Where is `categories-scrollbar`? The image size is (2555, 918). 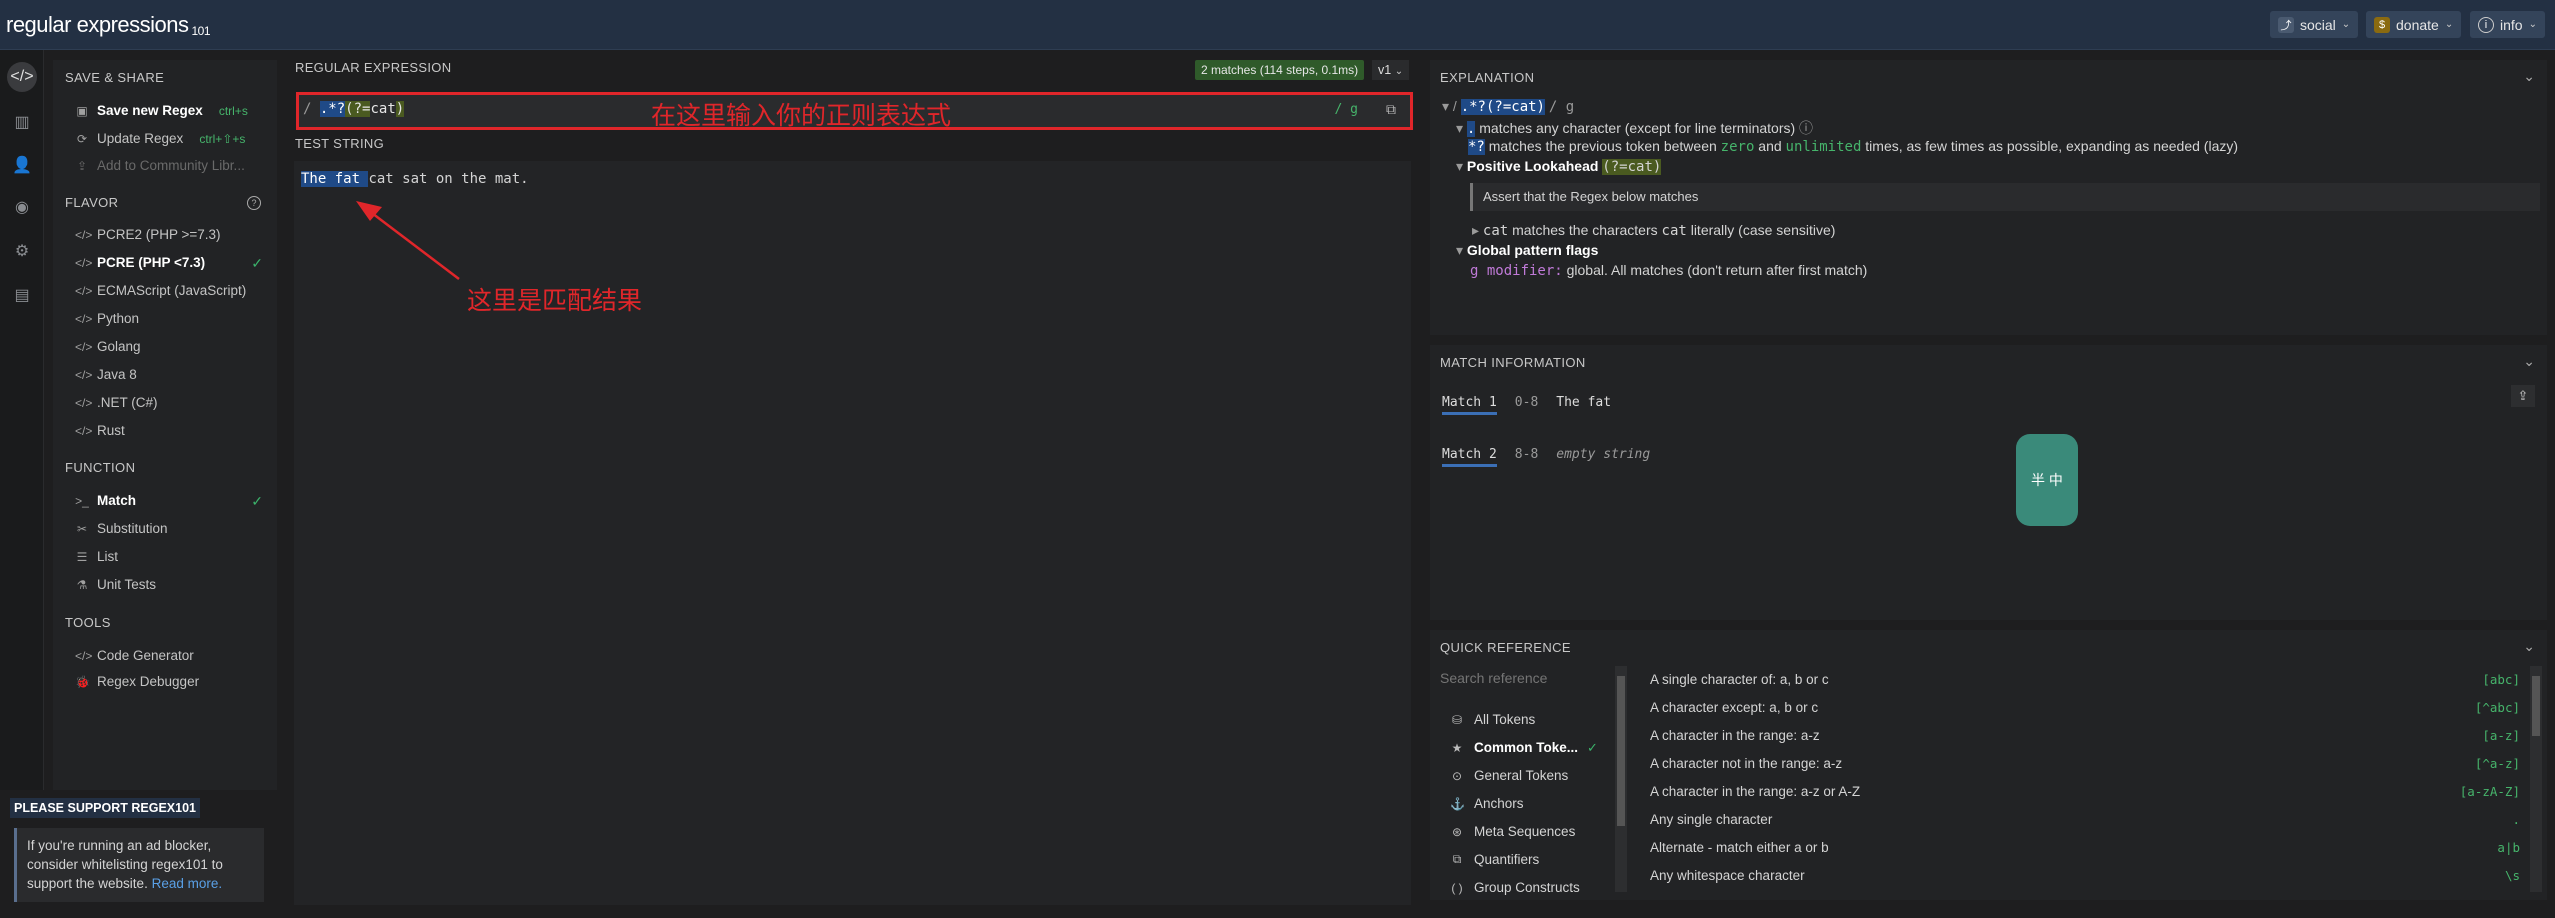
categories-scrollbar is located at coordinates (1621, 779).